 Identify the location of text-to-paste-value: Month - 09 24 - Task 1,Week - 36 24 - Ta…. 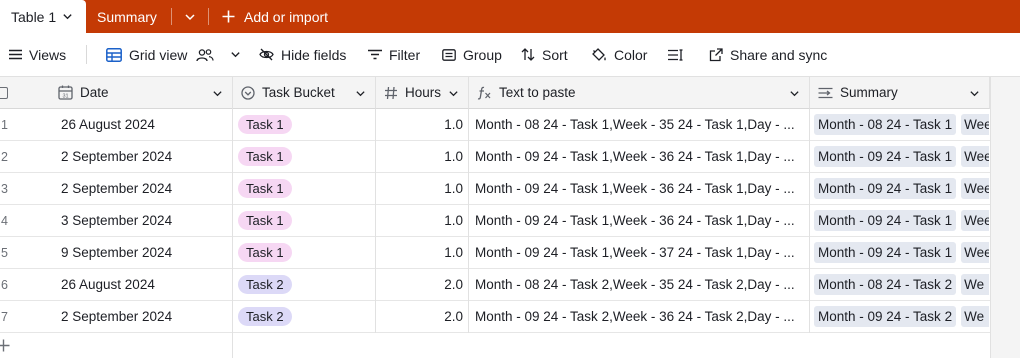
(635, 156).